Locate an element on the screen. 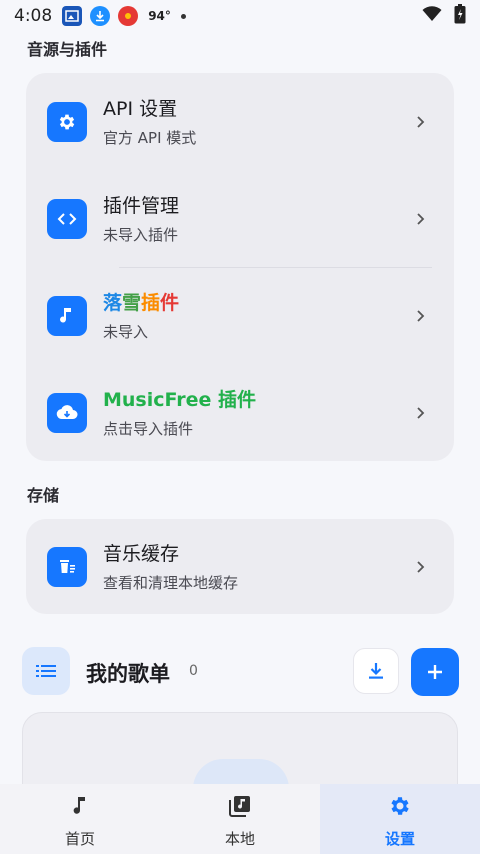 Image resolution: width=480 pixels, height=854 pixels. api-settings-subtitle: 官方 API 模式 is located at coordinates (150, 137).